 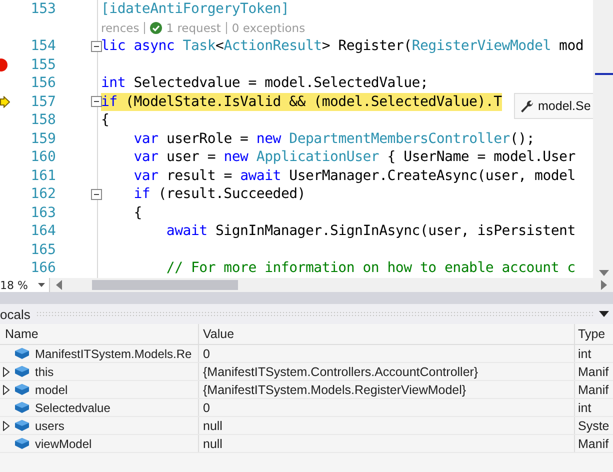 I want to click on column-header: Type, so click(x=594, y=334).